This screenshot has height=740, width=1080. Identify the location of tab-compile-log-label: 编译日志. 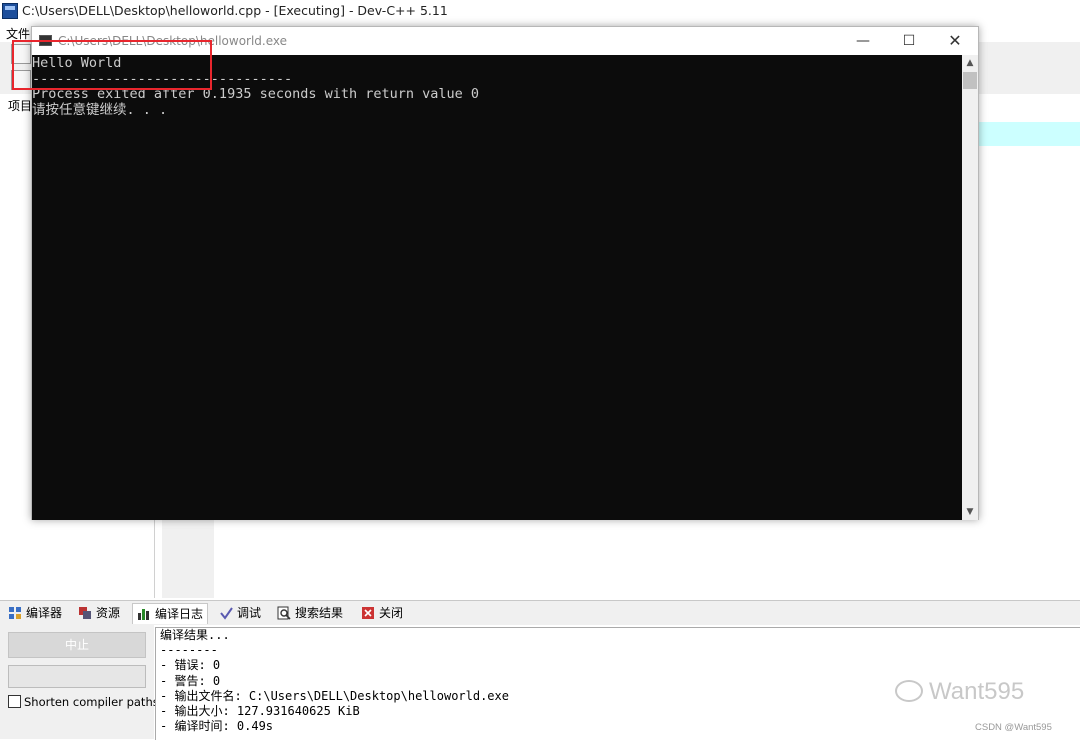
(179, 614).